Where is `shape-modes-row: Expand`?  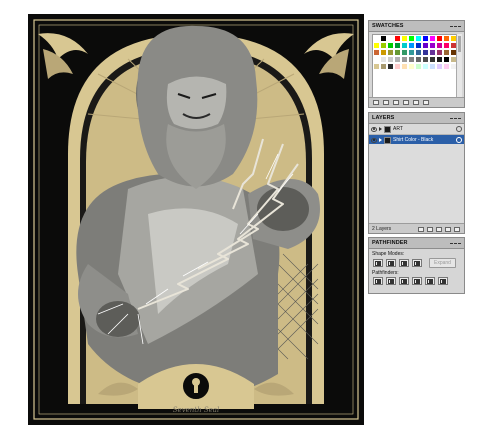
shape-modes-row: Expand is located at coordinates (416, 263).